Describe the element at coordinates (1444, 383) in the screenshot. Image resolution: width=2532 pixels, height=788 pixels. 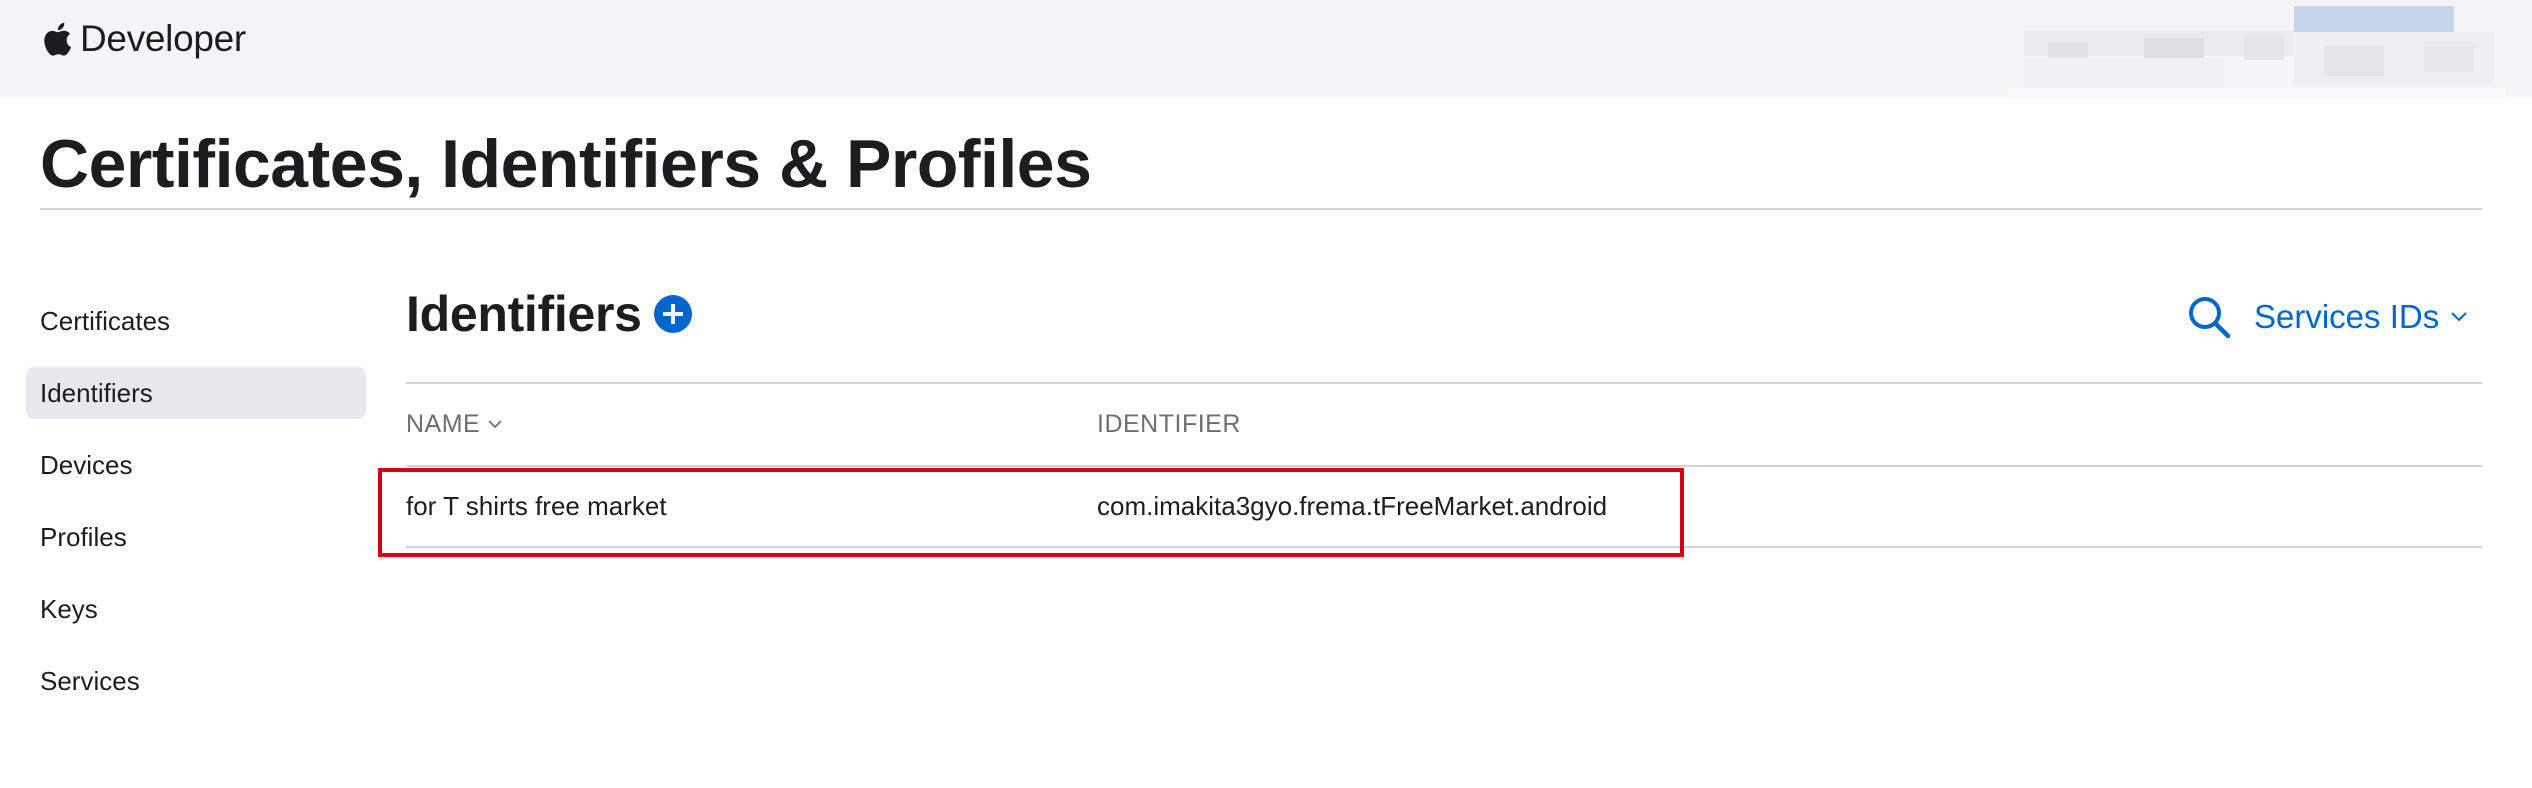
I see `header-divider` at that location.